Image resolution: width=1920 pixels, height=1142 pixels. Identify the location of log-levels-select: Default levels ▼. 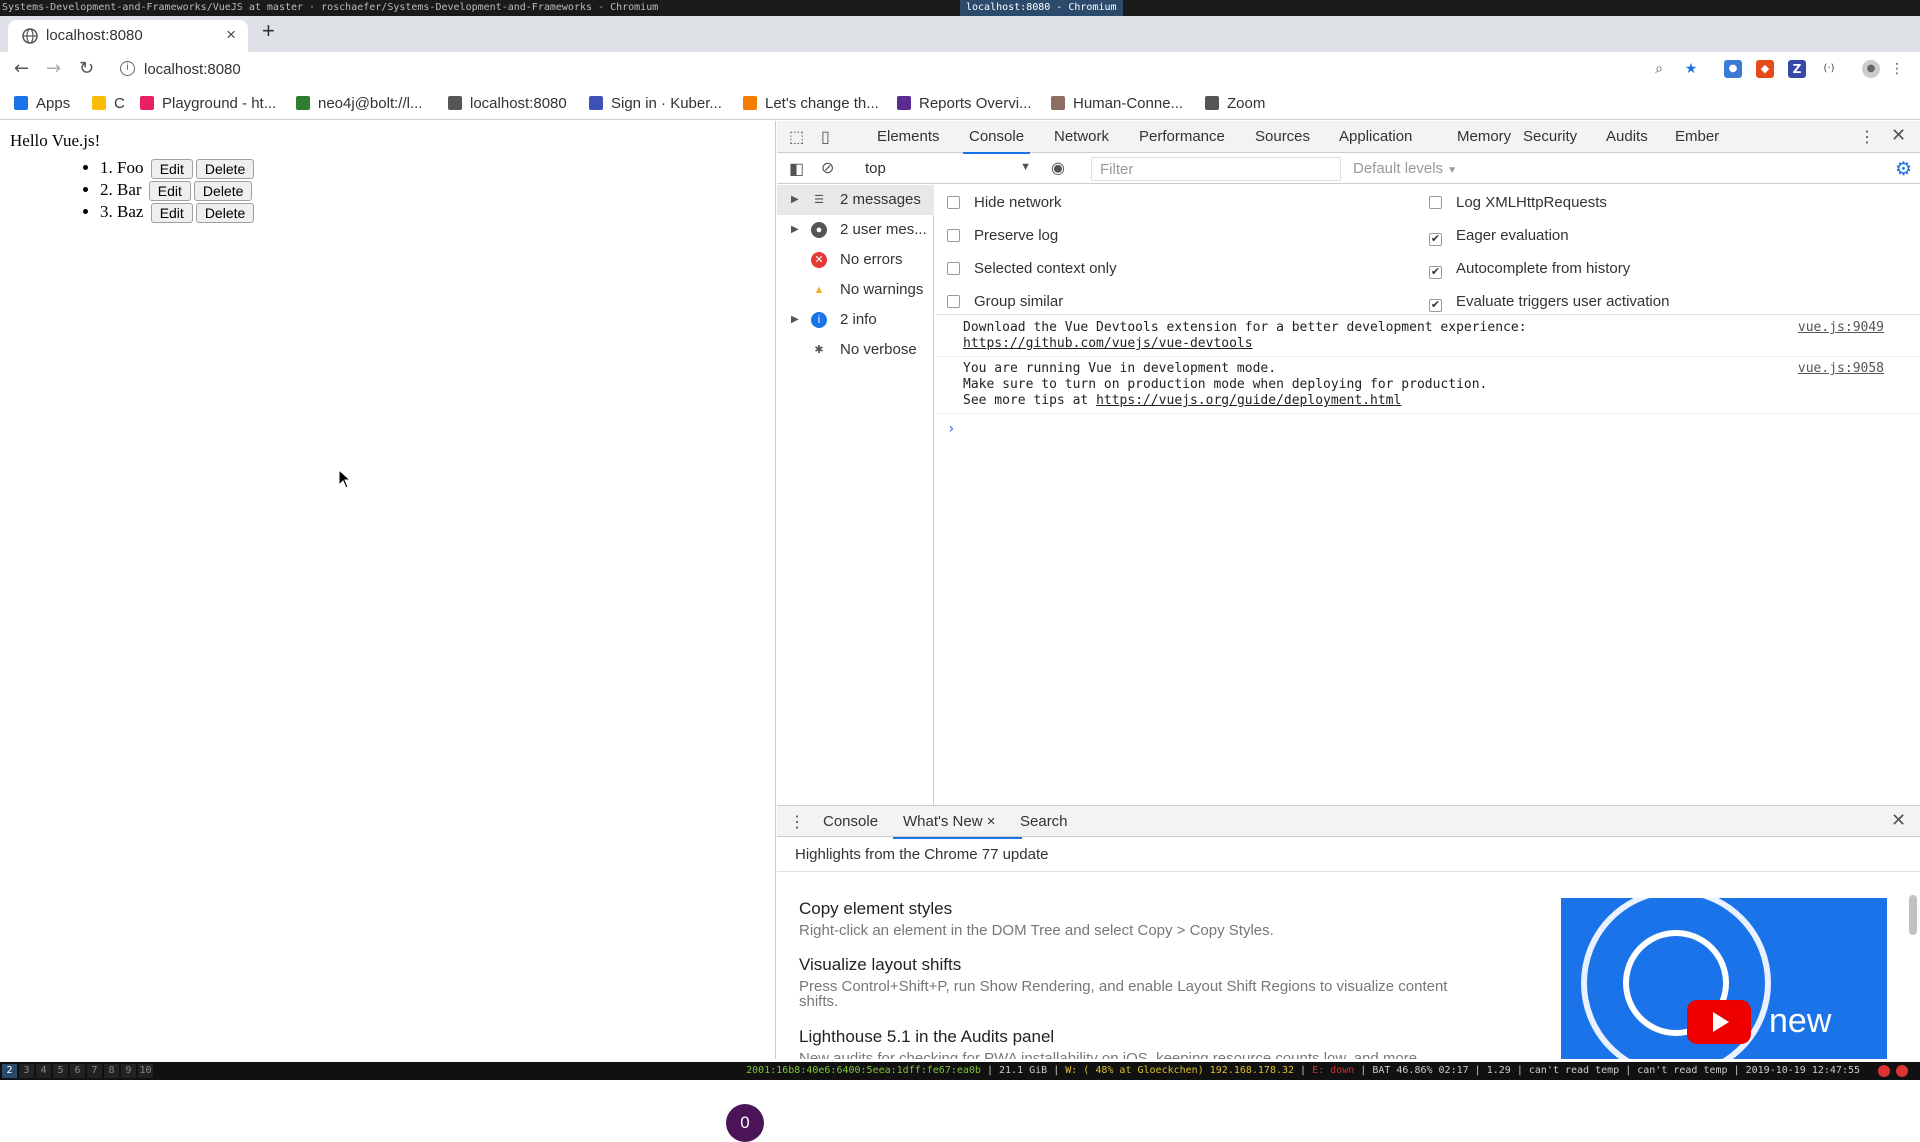
(1405, 168).